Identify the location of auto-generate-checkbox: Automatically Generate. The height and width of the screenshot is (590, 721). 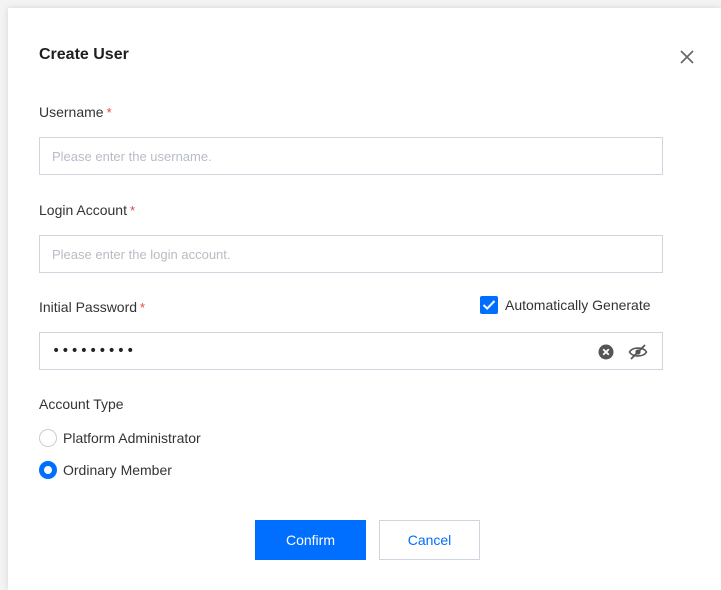
(565, 305).